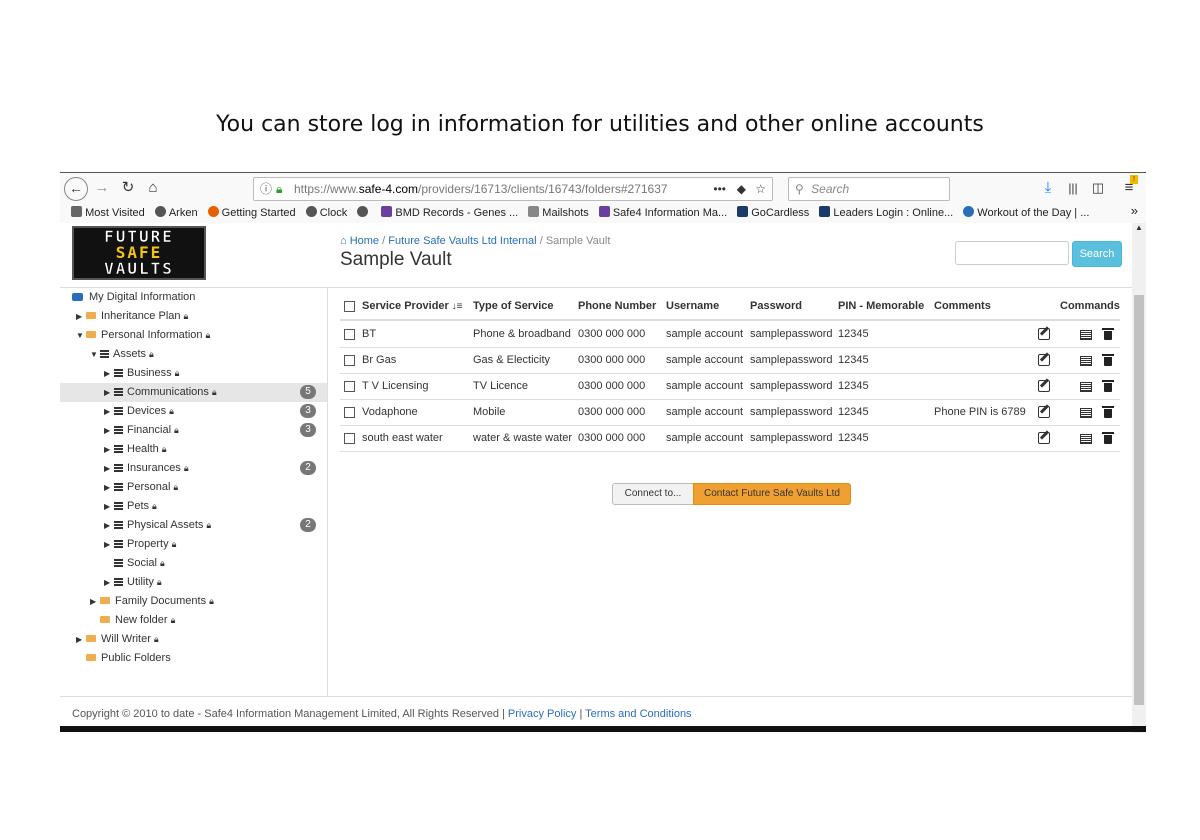  I want to click on tree-item-assets: ▼ Assets 🔒︎, so click(122, 354).